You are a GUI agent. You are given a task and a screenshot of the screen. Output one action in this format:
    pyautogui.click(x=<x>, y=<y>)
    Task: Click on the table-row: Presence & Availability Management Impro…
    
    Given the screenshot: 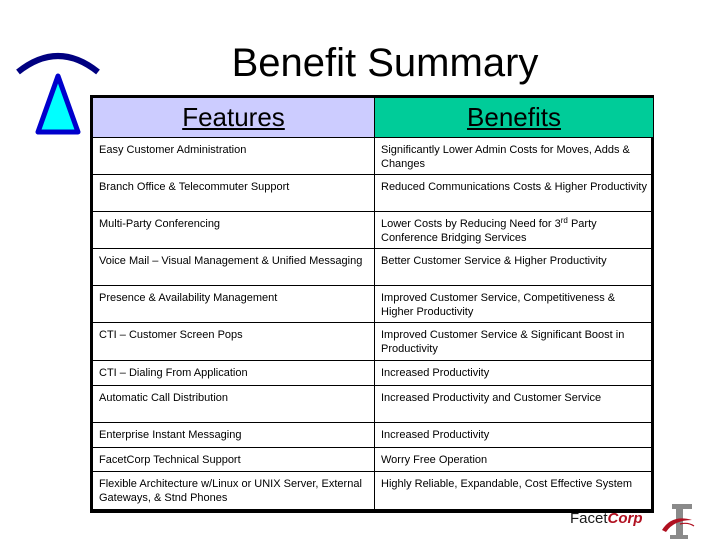 What is the action you would take?
    pyautogui.click(x=373, y=304)
    